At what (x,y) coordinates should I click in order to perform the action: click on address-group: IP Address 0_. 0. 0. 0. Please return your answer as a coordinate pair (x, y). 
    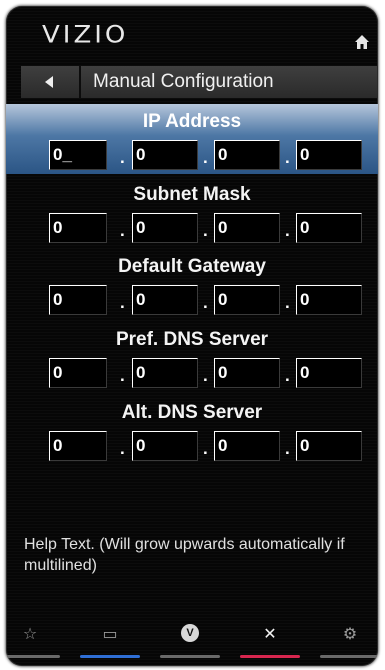
    Looking at the image, I should click on (192, 139).